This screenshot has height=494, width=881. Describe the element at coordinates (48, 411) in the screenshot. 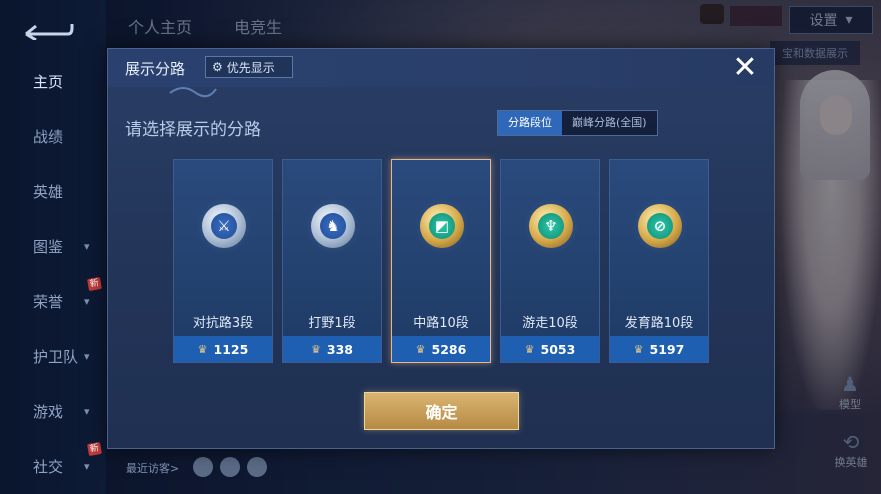

I see `sidebar-item-label: 游戏` at that location.